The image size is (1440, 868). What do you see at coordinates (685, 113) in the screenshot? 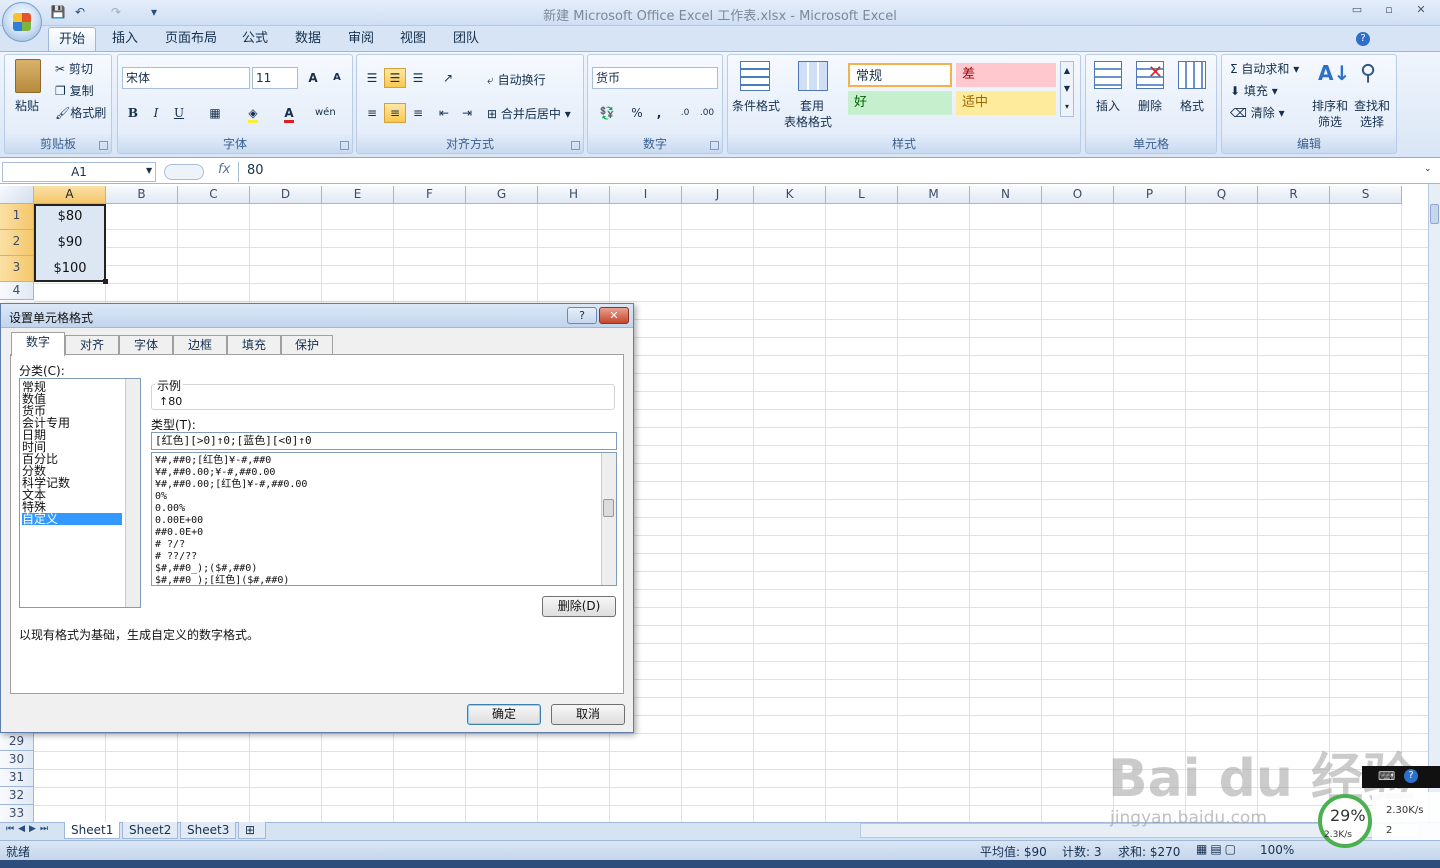
I see `increase-decimal-button: .0` at bounding box center [685, 113].